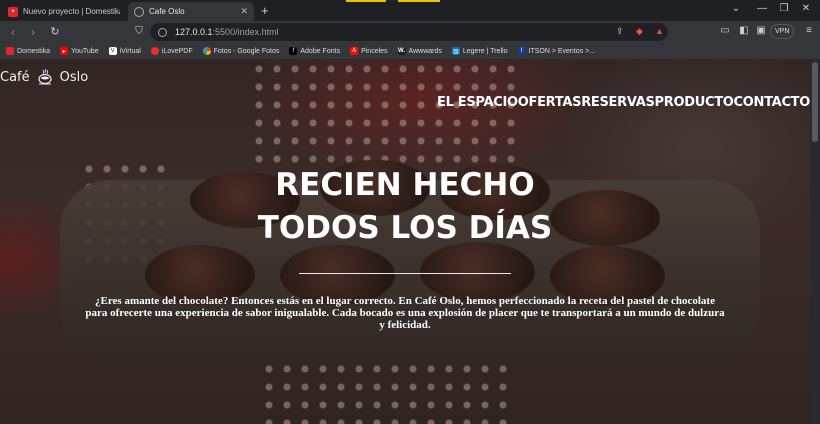  Describe the element at coordinates (694, 102) in the screenshot. I see `nav-link-producto: PRODUCTO` at that location.